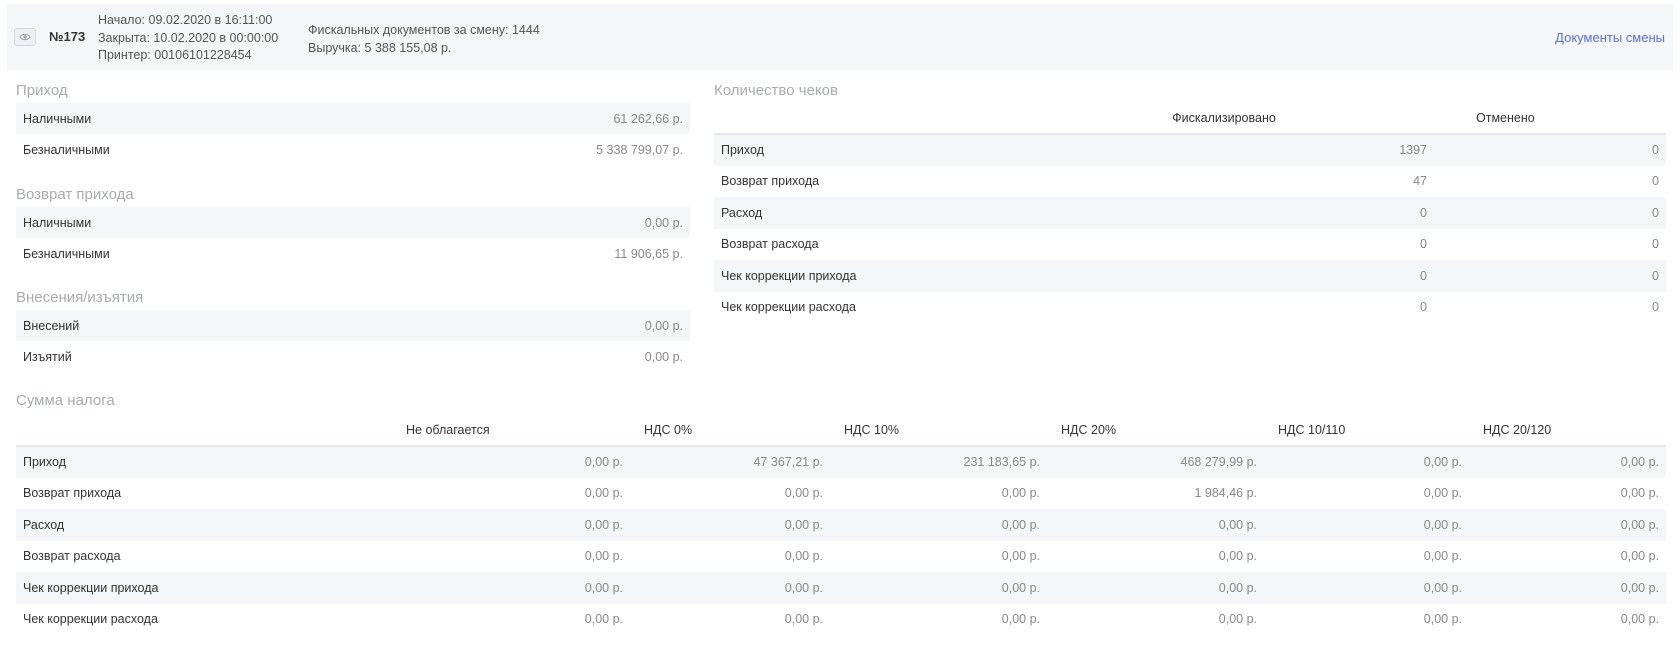  What do you see at coordinates (65, 400) in the screenshot?
I see `tax-title: Сумма налога` at bounding box center [65, 400].